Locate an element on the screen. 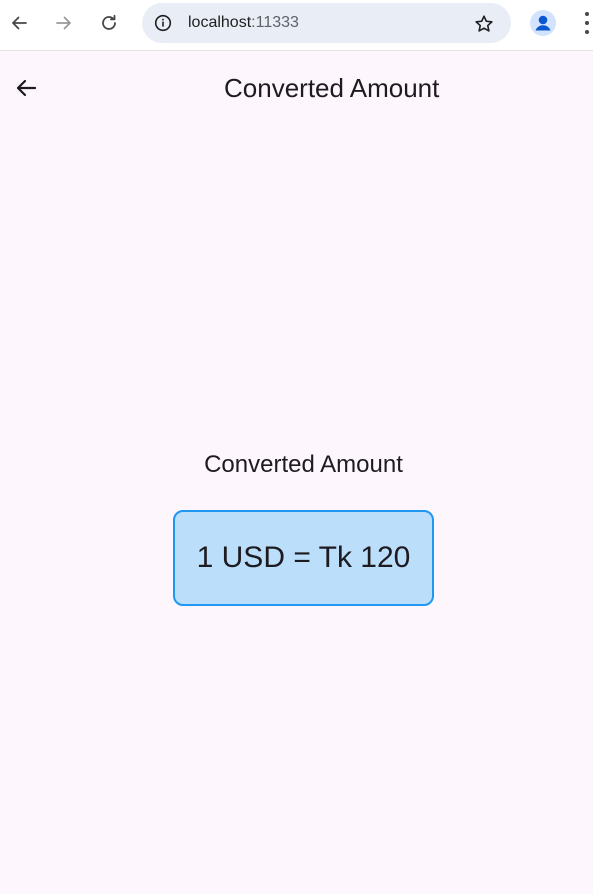  url-port: :11333 is located at coordinates (275, 22).